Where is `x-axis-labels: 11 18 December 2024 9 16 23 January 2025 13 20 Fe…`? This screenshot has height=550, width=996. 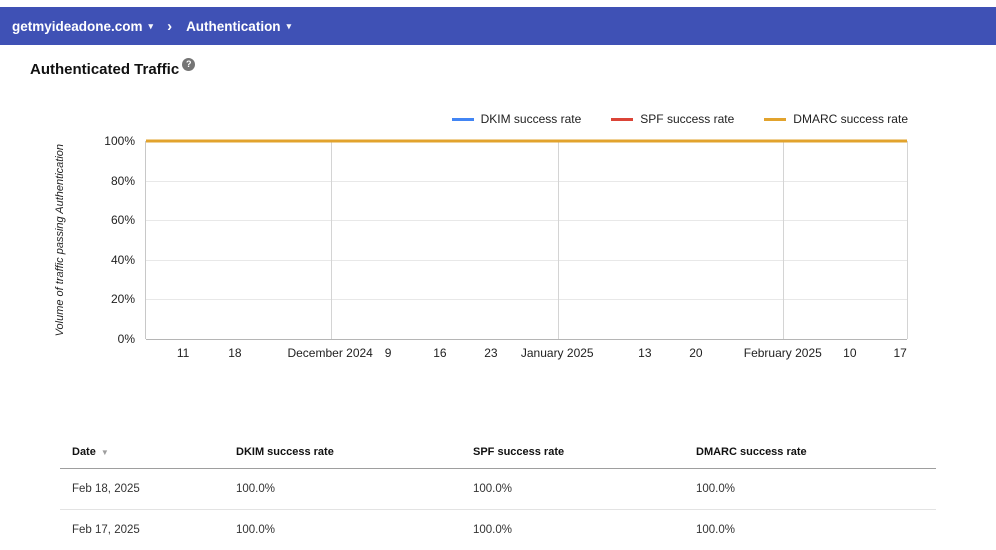 x-axis-labels: 11 18 December 2024 9 16 23 January 2025 13 20 Fe… is located at coordinates (526, 353).